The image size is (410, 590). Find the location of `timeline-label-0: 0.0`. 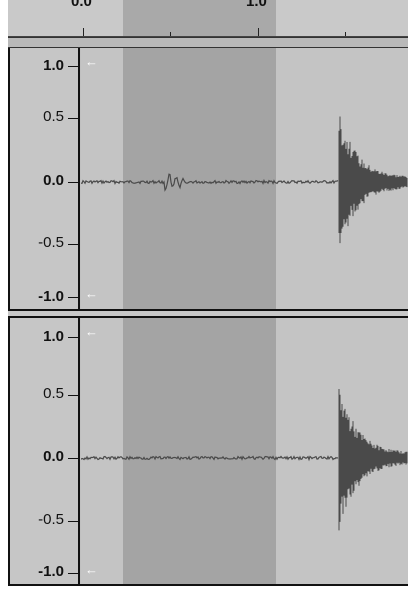

timeline-label-0: 0.0 is located at coordinates (81, 5).